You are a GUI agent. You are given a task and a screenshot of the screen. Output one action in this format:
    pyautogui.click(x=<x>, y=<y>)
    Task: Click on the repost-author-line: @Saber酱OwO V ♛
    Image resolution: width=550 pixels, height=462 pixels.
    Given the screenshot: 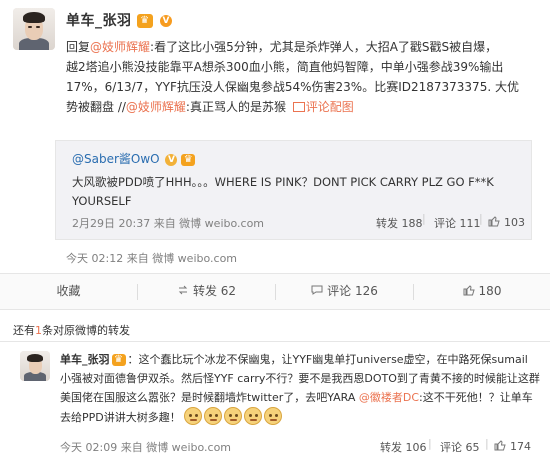 What is the action you would take?
    pyautogui.click(x=134, y=158)
    